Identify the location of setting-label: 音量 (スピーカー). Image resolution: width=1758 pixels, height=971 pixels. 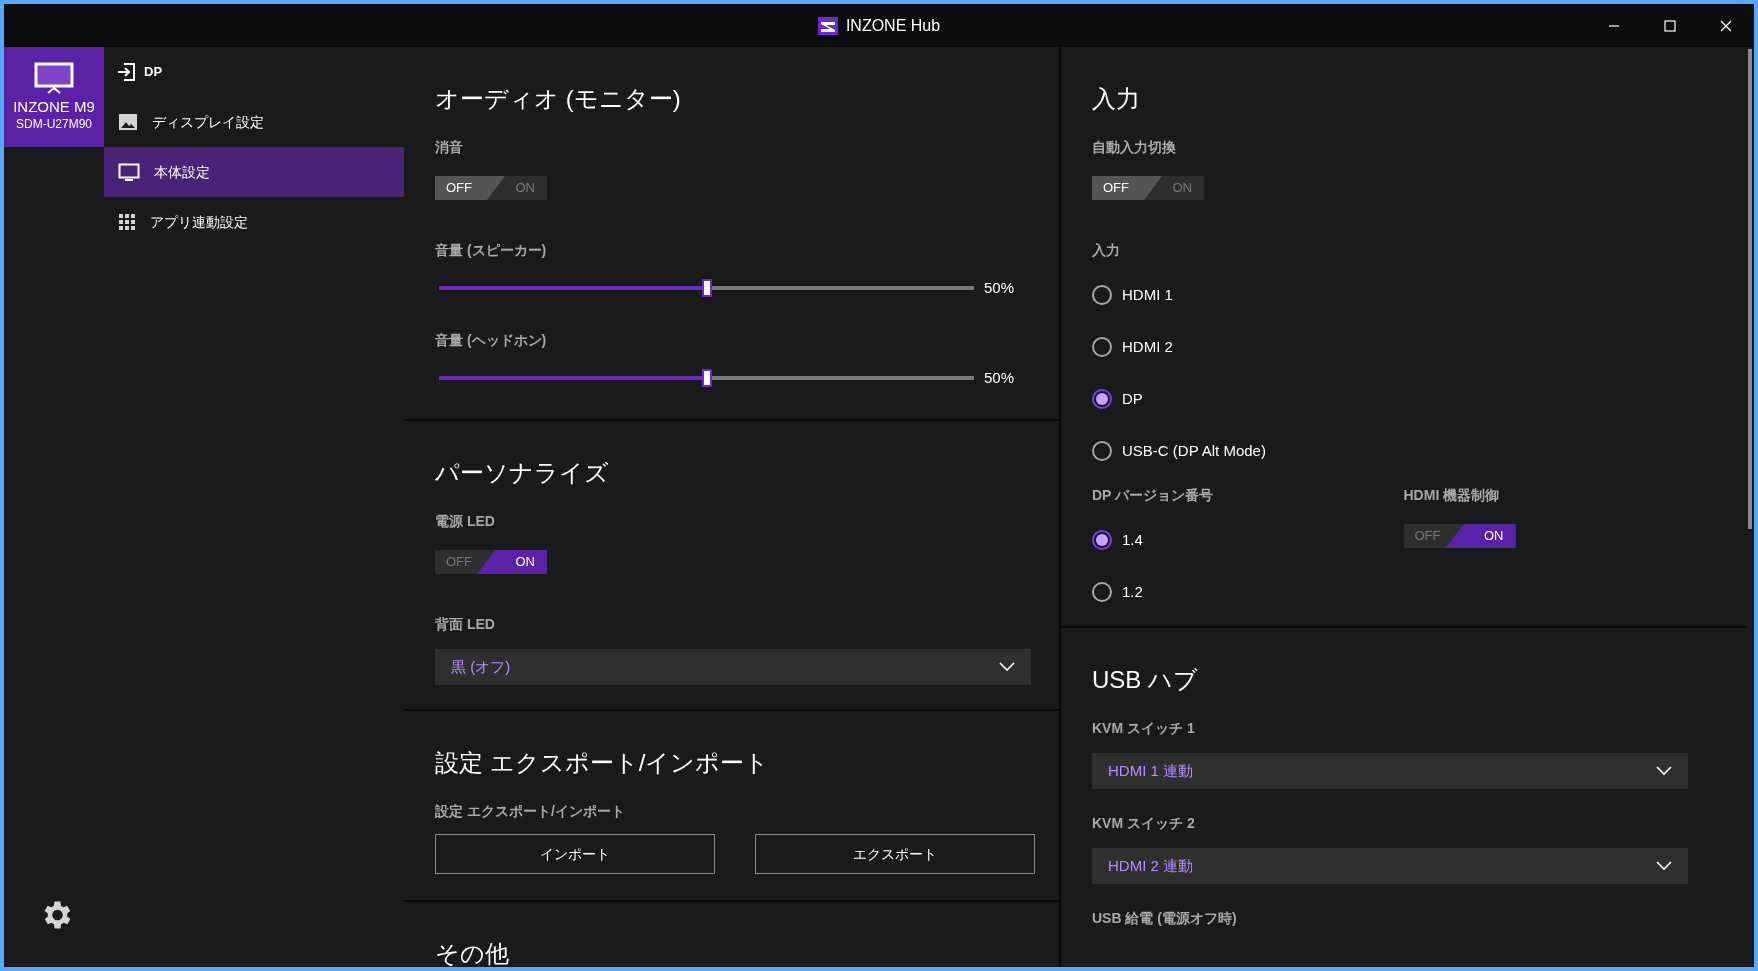
(491, 250).